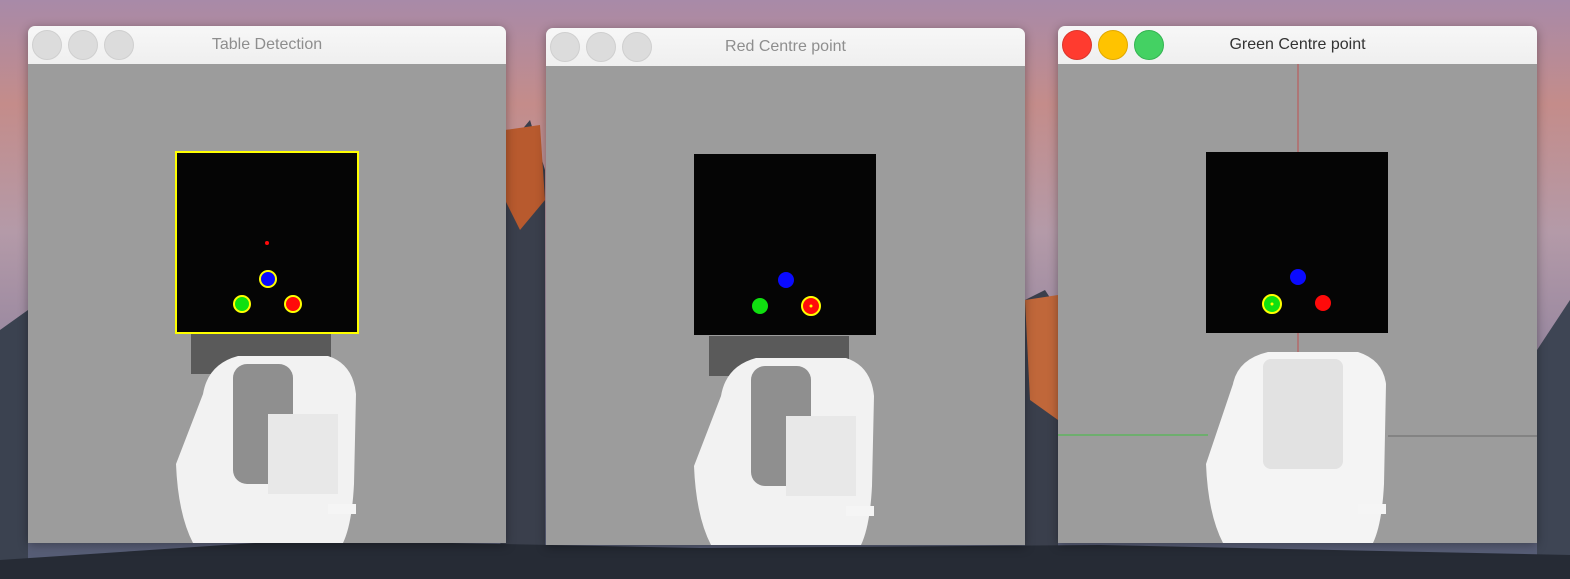 The height and width of the screenshot is (579, 1570). I want to click on titlebar: Green Centre point, so click(1297, 45).